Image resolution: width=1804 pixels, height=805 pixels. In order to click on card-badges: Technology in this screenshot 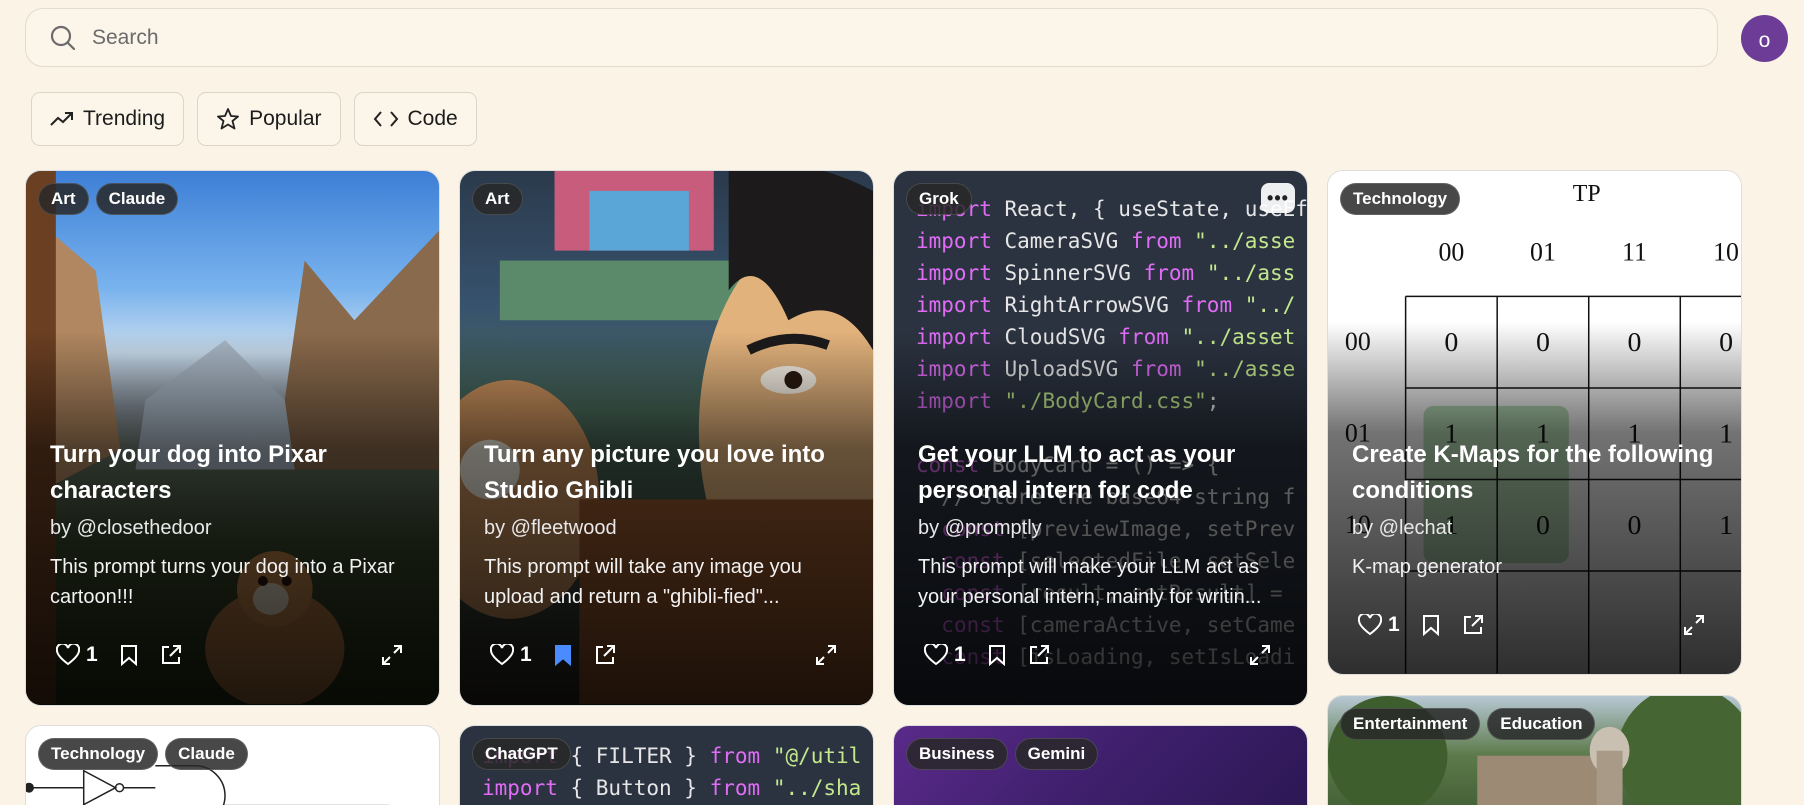, I will do `click(1400, 199)`.